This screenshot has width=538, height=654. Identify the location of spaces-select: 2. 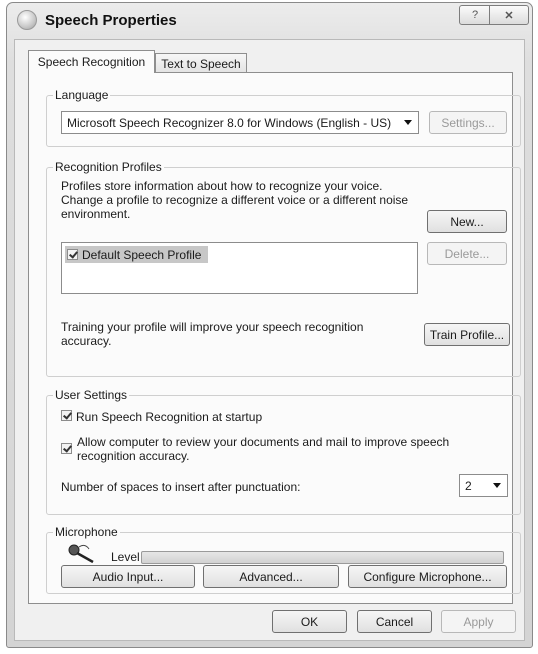
(483, 485).